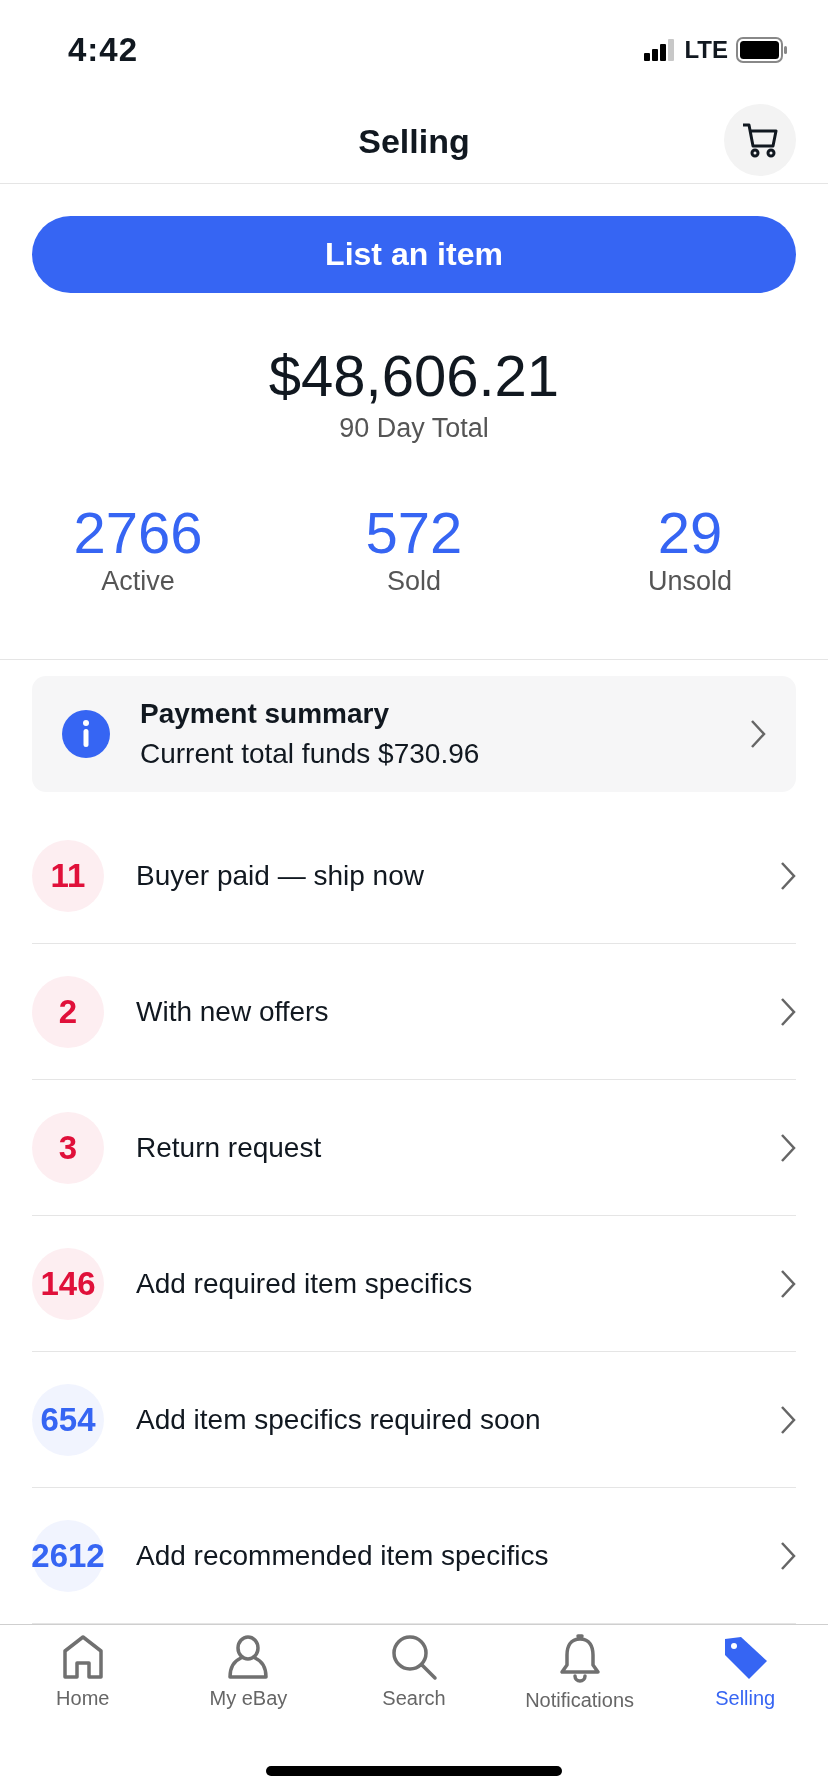  What do you see at coordinates (579, 1658) in the screenshot?
I see `bell-icon` at bounding box center [579, 1658].